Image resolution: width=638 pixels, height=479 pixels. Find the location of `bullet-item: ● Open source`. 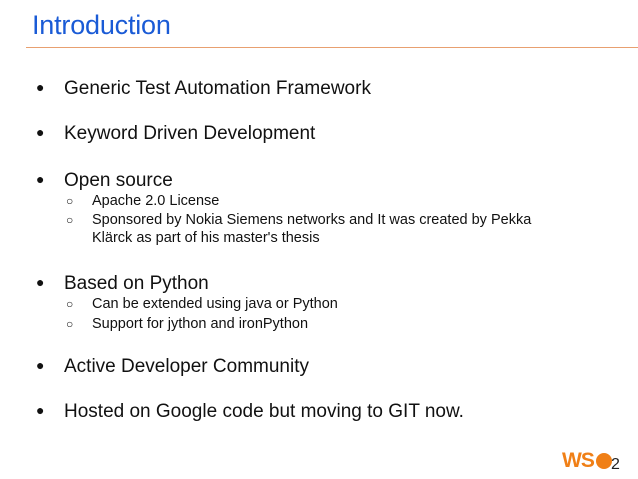

bullet-item: ● Open source is located at coordinates (104, 181).